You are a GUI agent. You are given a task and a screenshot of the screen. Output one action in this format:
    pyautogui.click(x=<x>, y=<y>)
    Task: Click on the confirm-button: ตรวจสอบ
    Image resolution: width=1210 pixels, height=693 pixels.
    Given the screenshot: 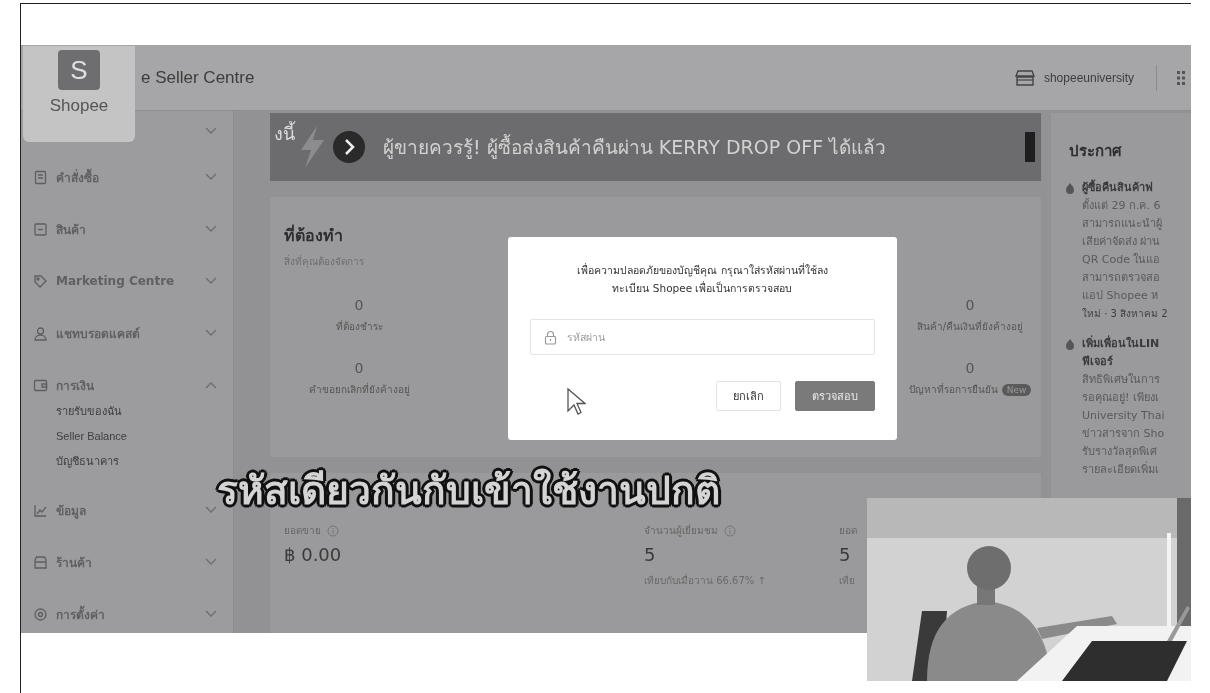 What is the action you would take?
    pyautogui.click(x=835, y=396)
    